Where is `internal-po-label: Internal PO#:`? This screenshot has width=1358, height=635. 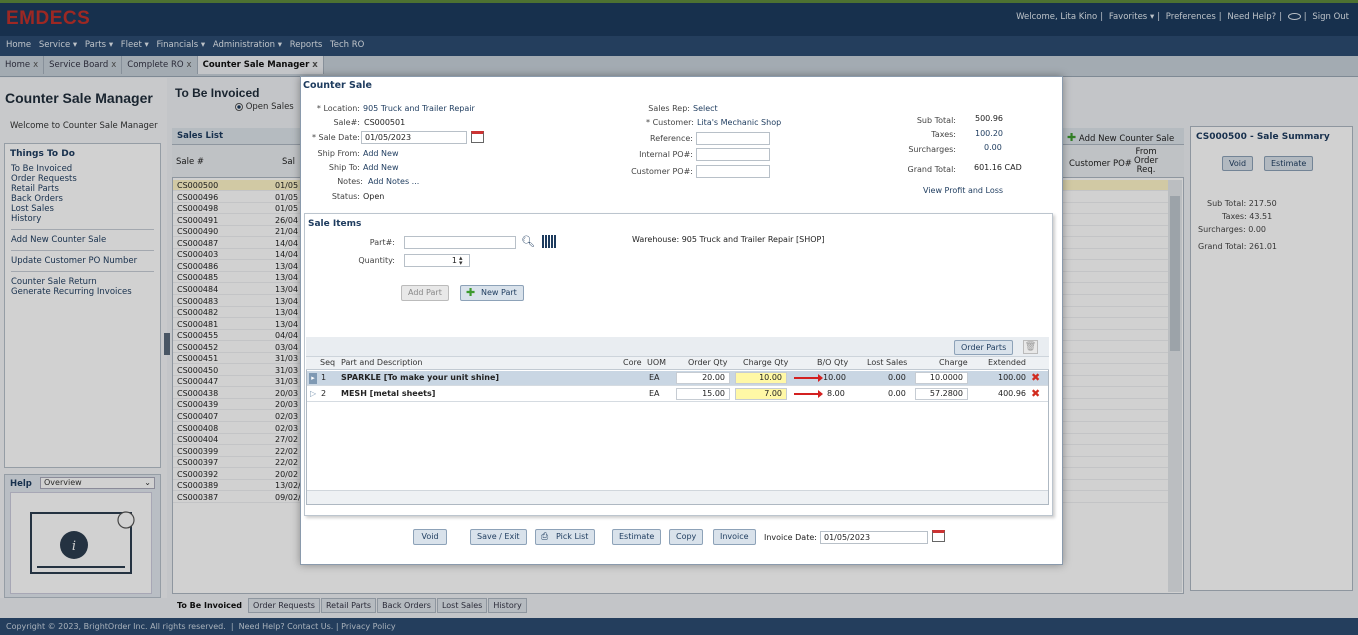
internal-po-label: Internal PO#: is located at coordinates (666, 154).